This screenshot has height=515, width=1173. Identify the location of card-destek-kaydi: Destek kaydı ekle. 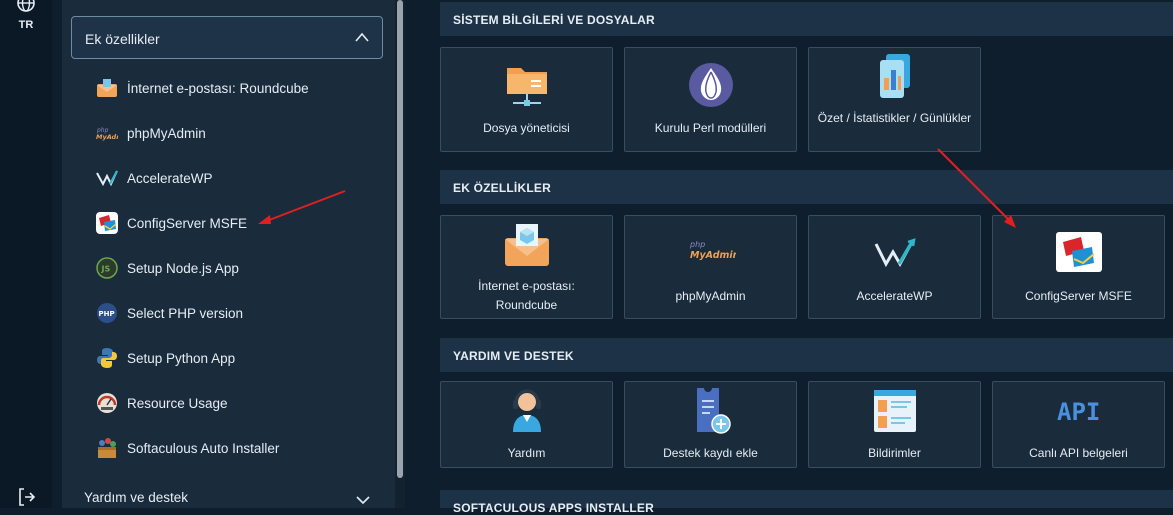
(710, 424).